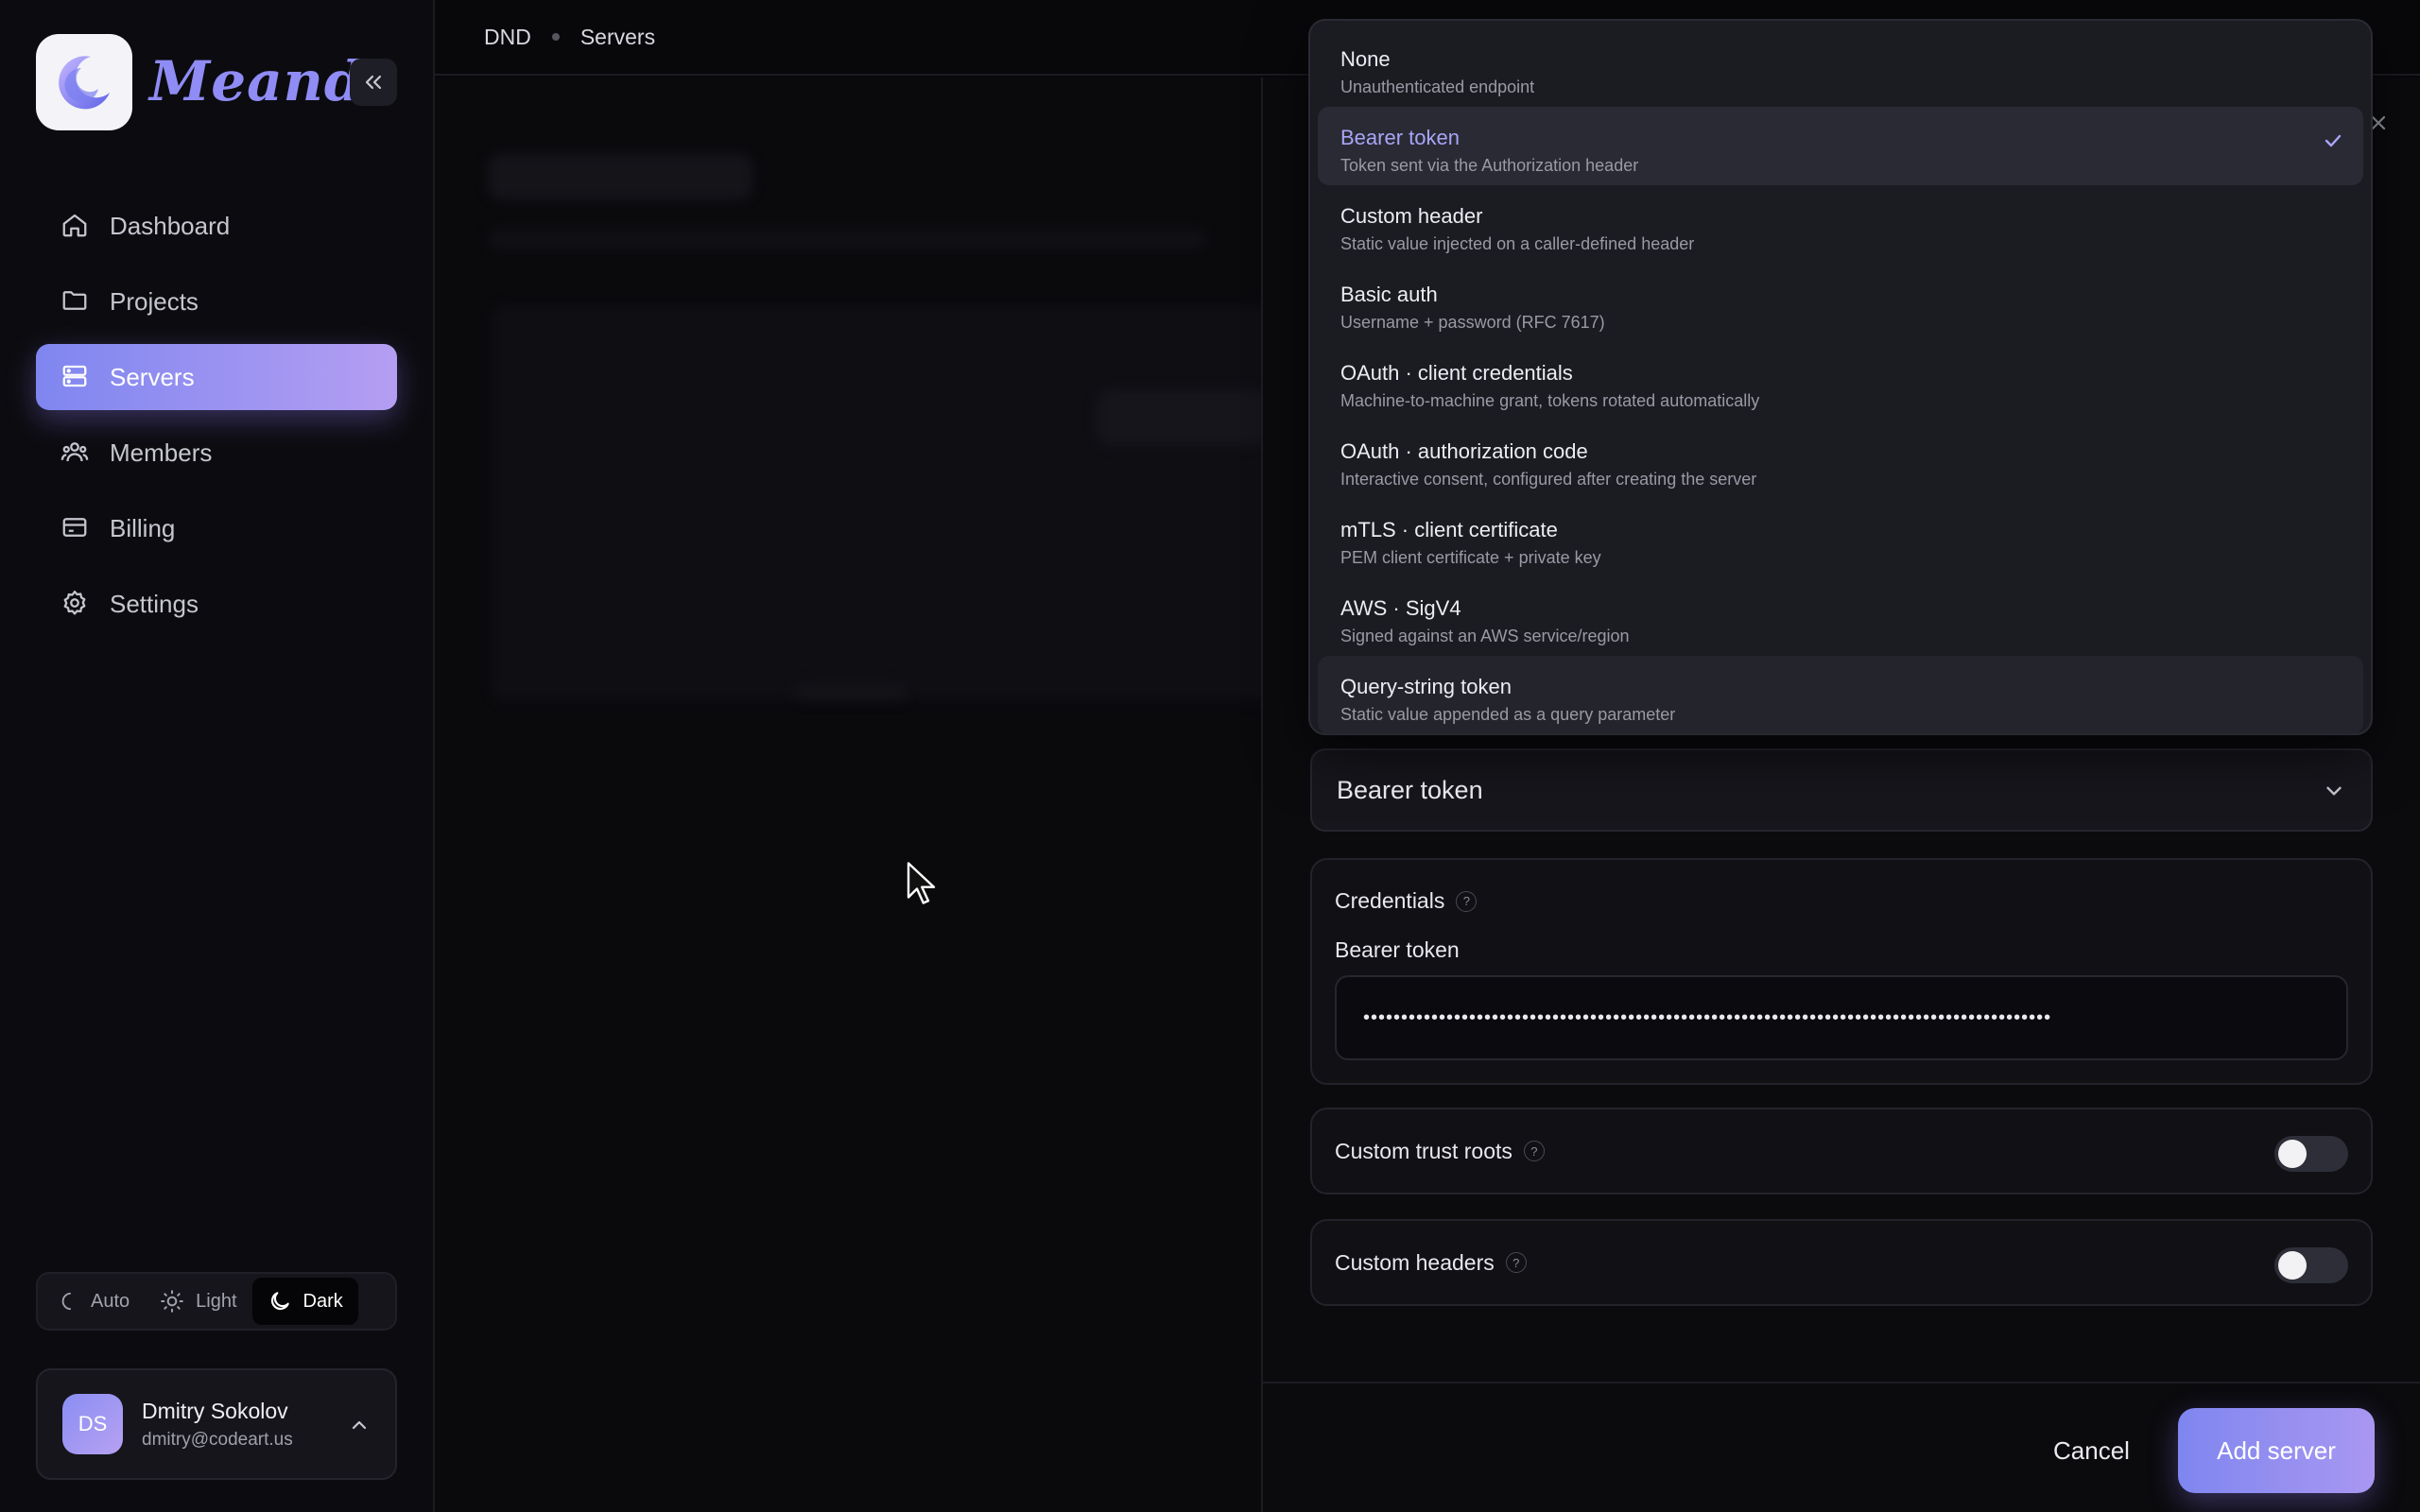  Describe the element at coordinates (1473, 322) in the screenshot. I see `option-description: Username + password (RFC 7617)` at that location.